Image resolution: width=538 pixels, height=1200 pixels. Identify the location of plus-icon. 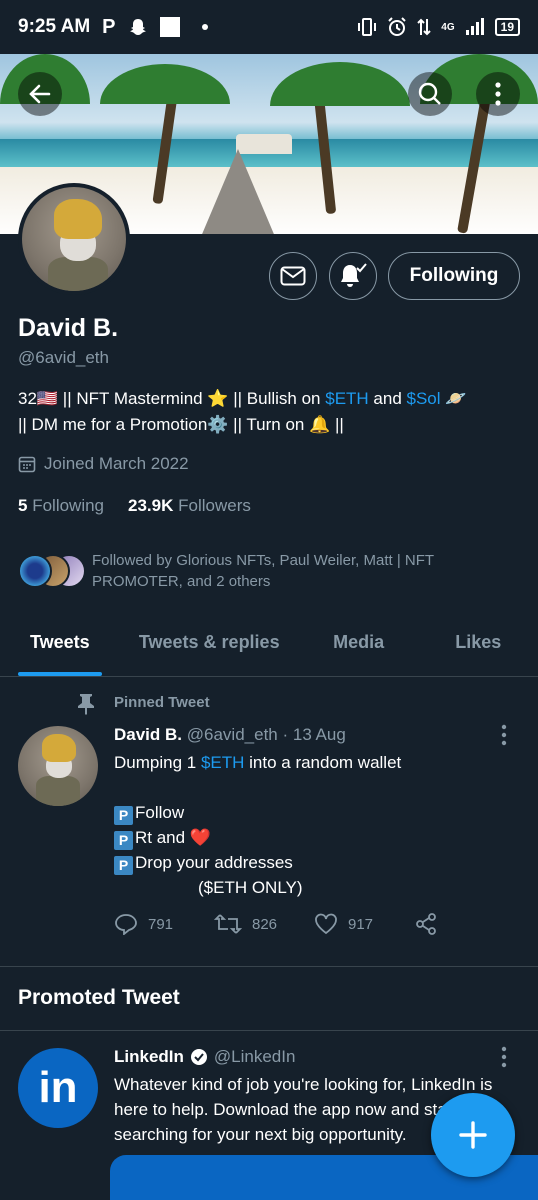
(473, 1135).